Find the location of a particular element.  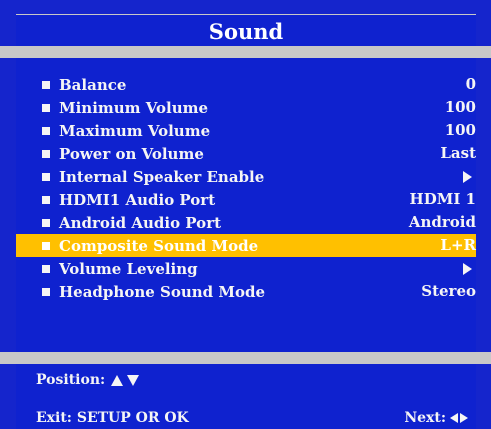

position-label: Position: is located at coordinates (71, 380).